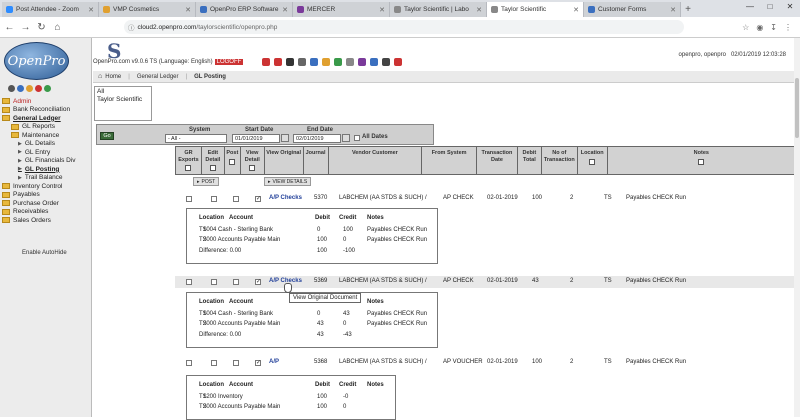 This screenshot has height=420, width=800. I want to click on attach-tool-icon, so click(350, 62).